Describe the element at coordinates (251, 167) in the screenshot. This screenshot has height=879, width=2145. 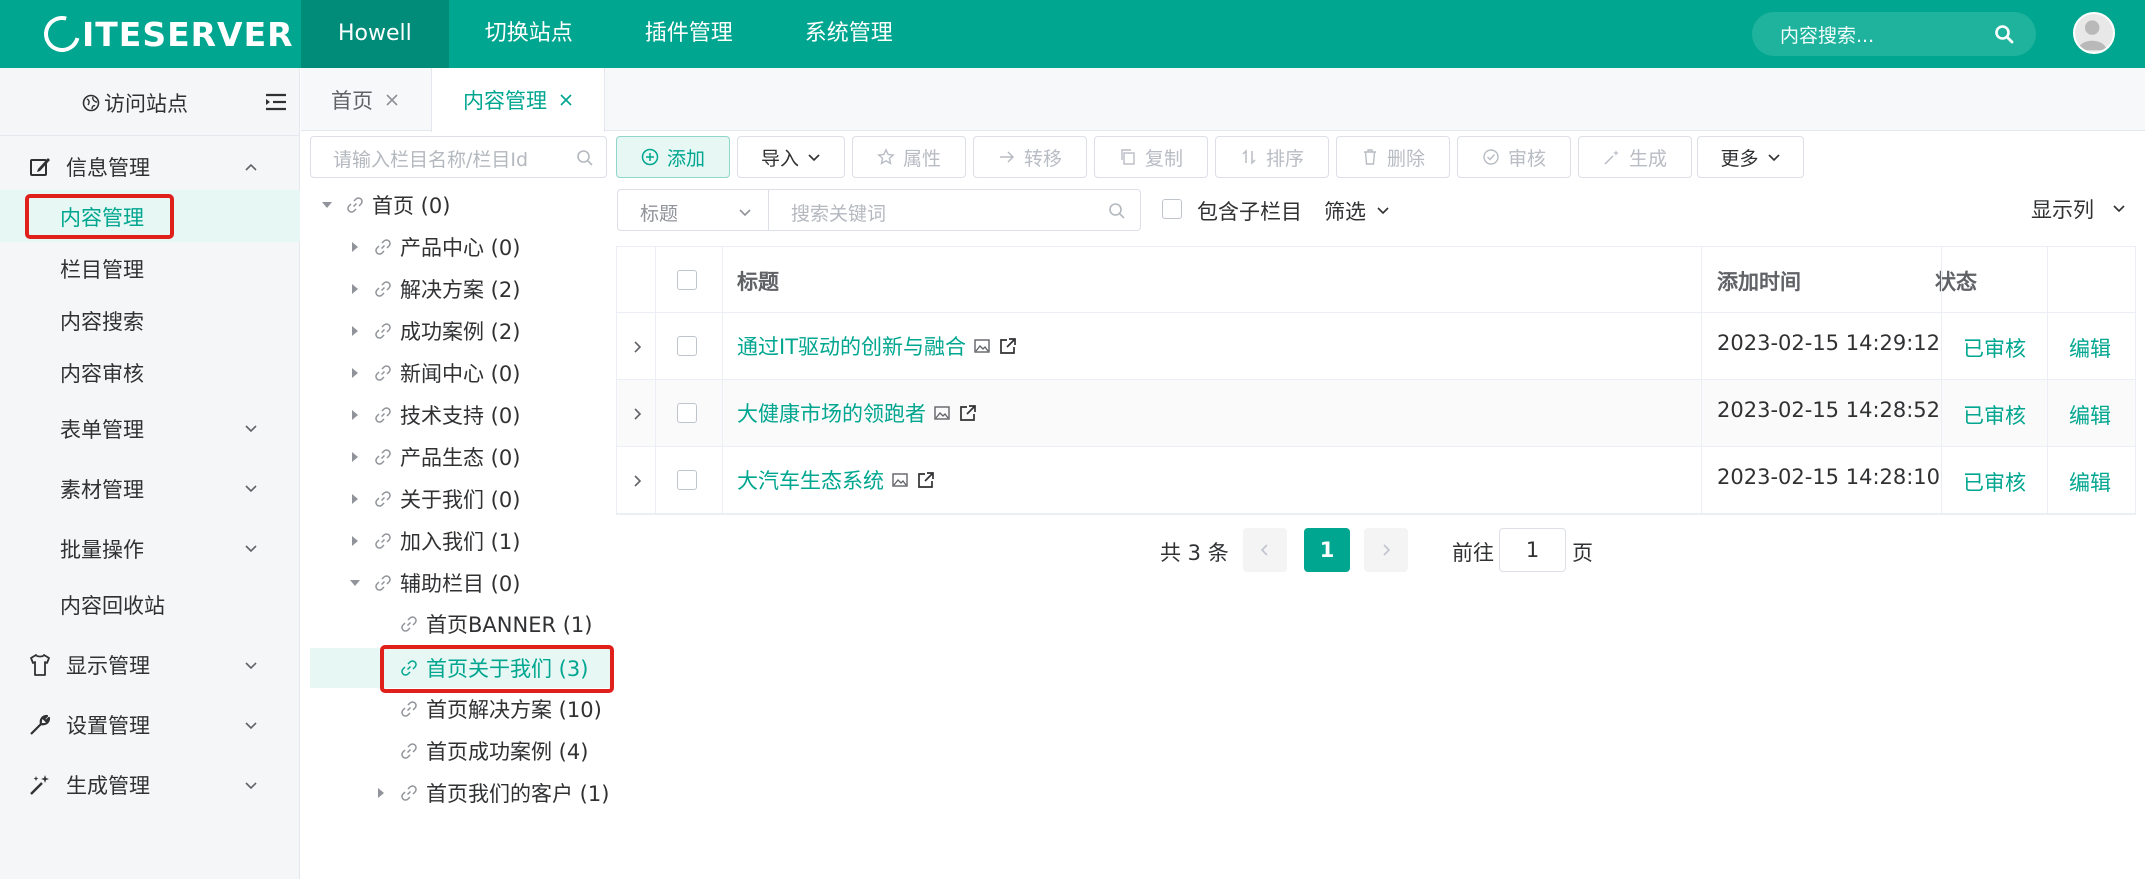
I see `chevron-up-icon` at that location.